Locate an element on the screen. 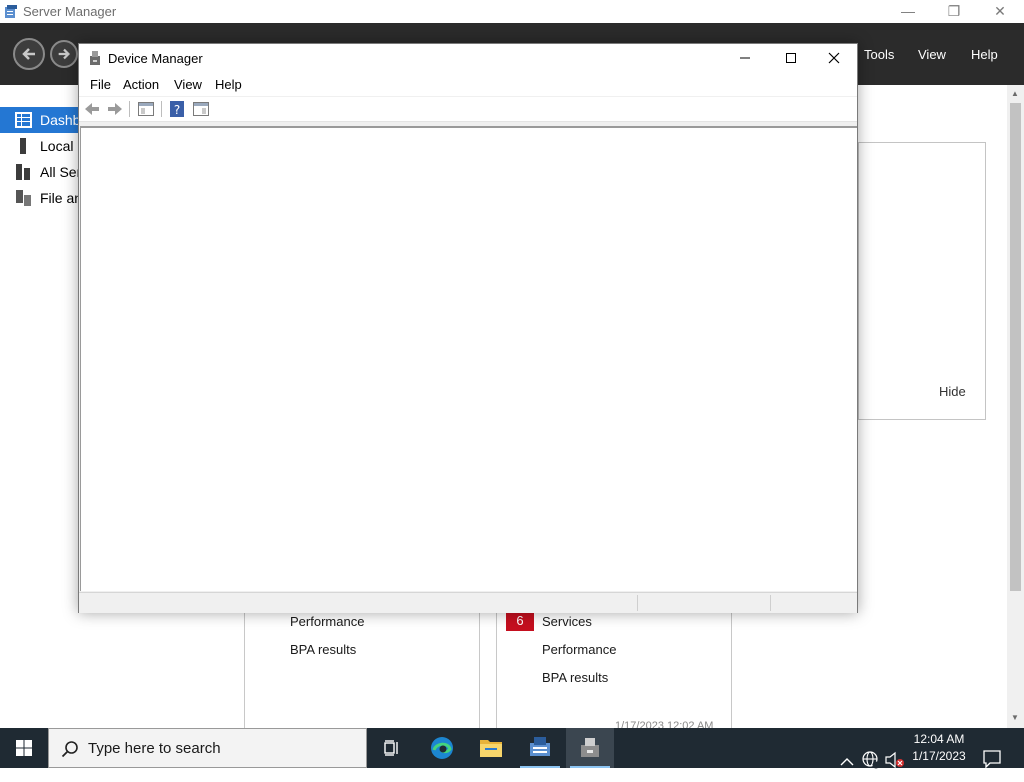 This screenshot has width=1024, height=782. back-icon is located at coordinates (92, 109).